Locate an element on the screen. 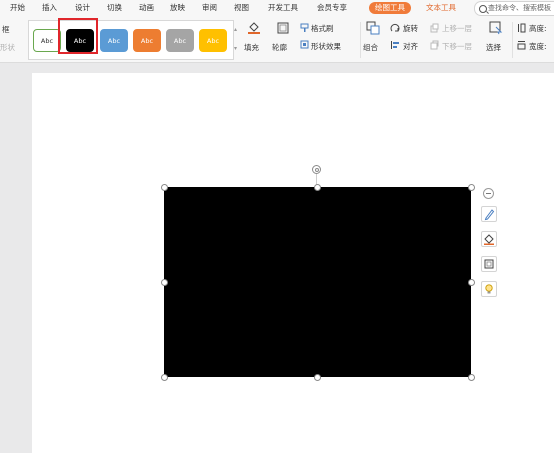 The image size is (554, 453). height-label: 高度: is located at coordinates (538, 28).